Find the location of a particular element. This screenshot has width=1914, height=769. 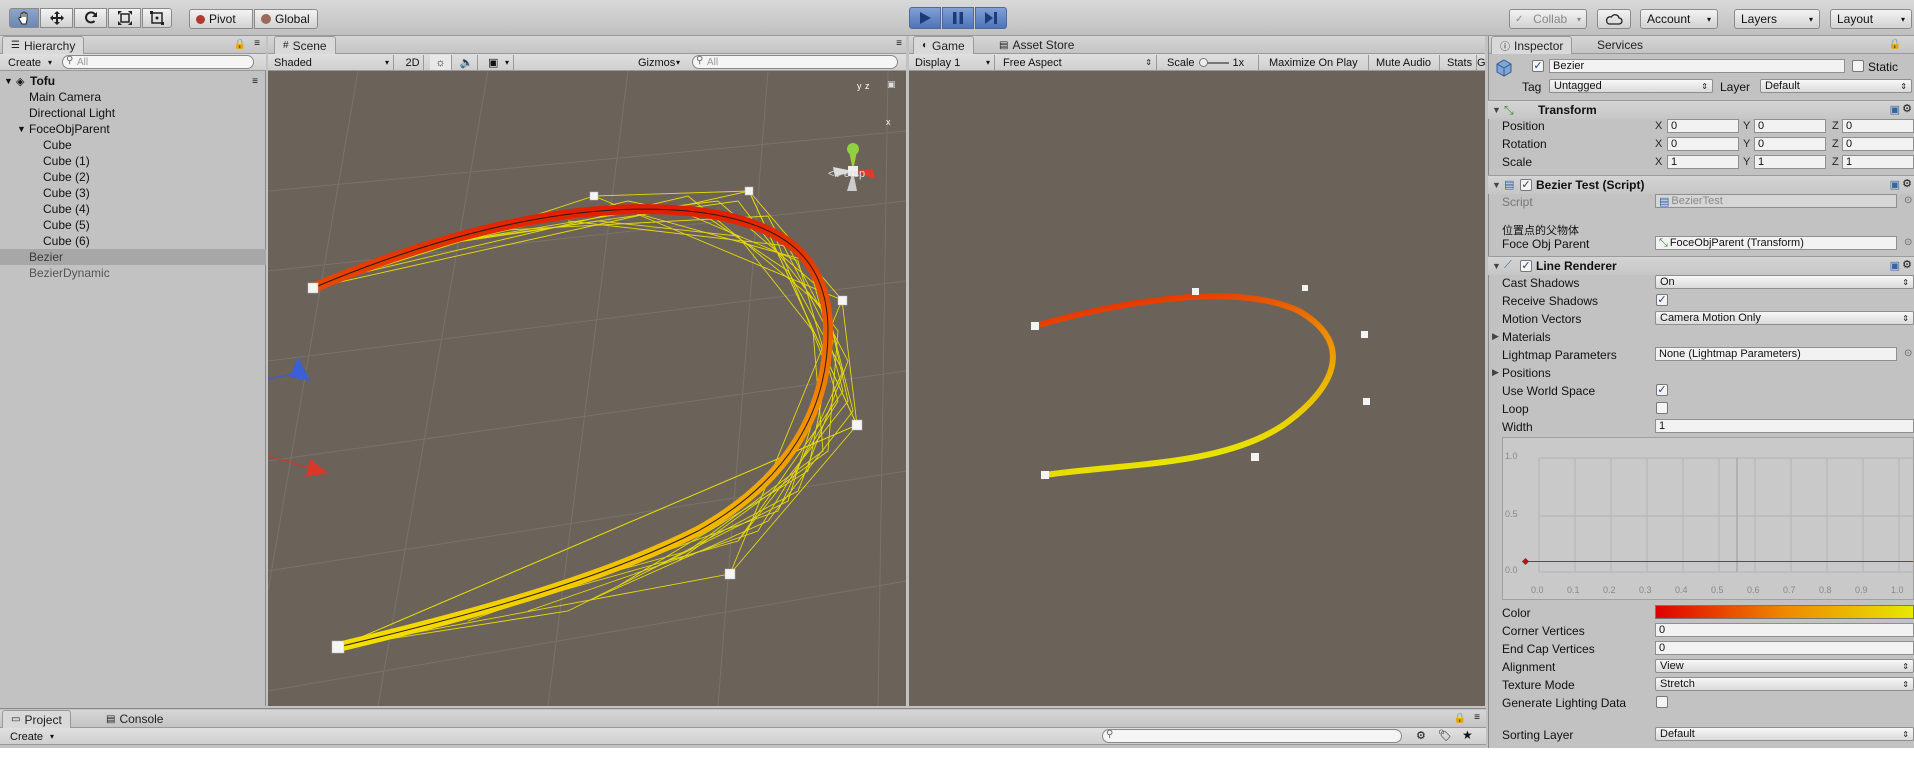

lightmap-parameters-field: None (Lightmap Parameters) is located at coordinates (1776, 354).